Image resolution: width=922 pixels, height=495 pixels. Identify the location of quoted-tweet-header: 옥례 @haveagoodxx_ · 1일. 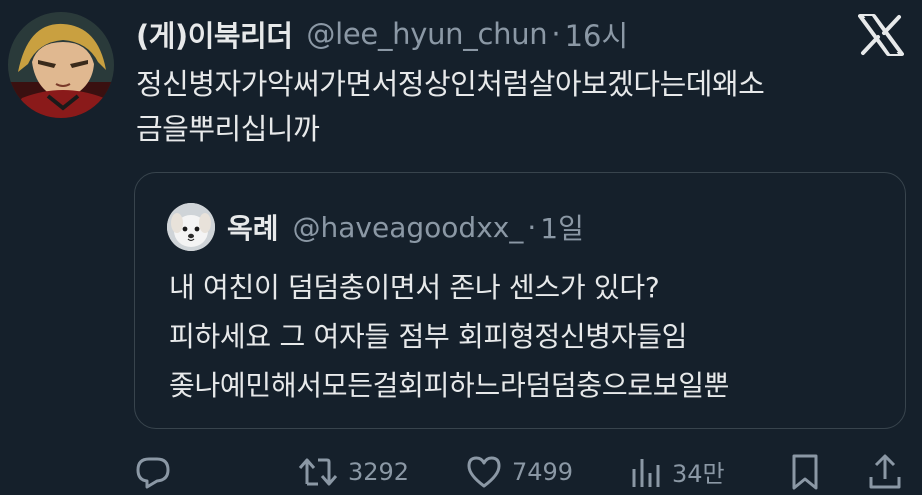
(405, 227).